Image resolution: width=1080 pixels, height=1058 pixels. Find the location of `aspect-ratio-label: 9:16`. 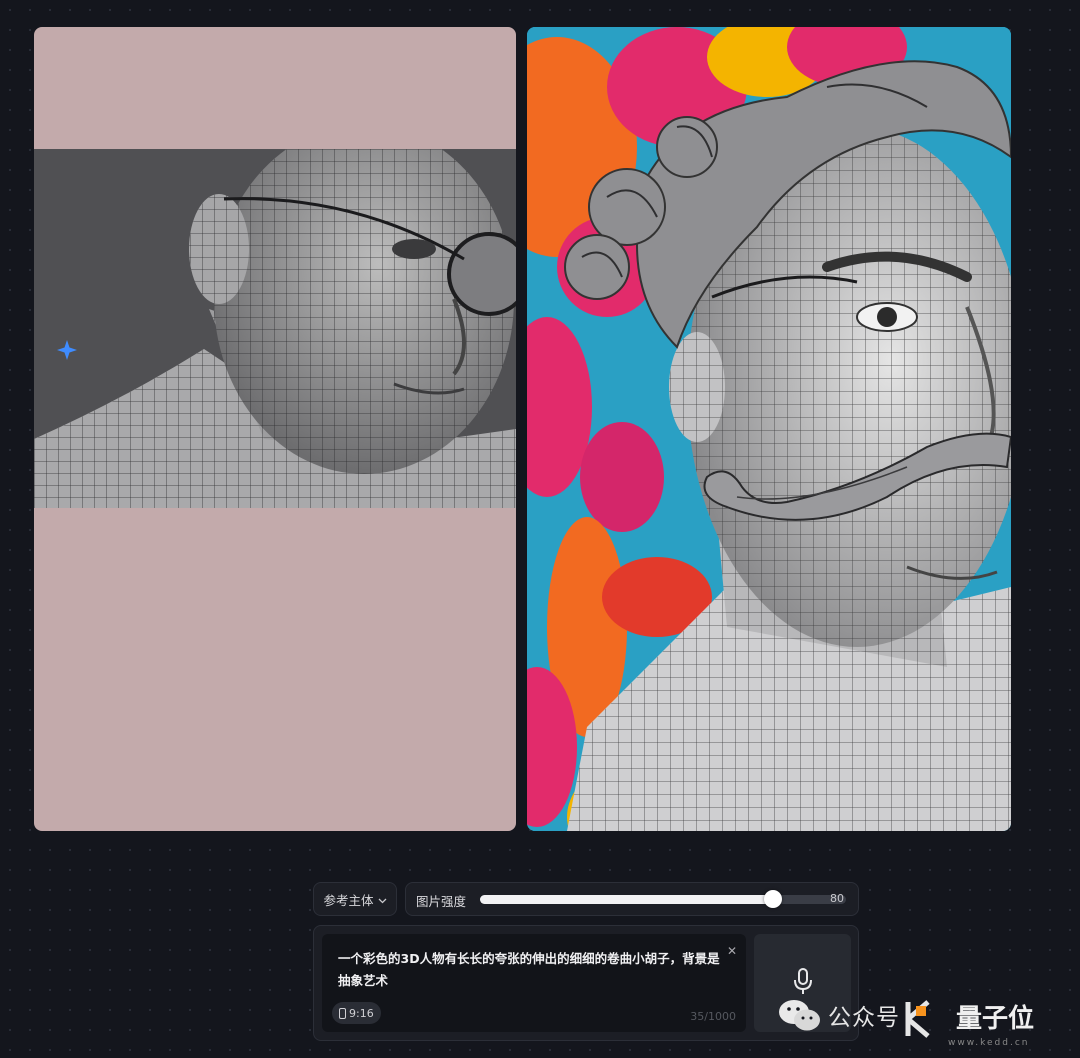

aspect-ratio-label: 9:16 is located at coordinates (361, 1013).